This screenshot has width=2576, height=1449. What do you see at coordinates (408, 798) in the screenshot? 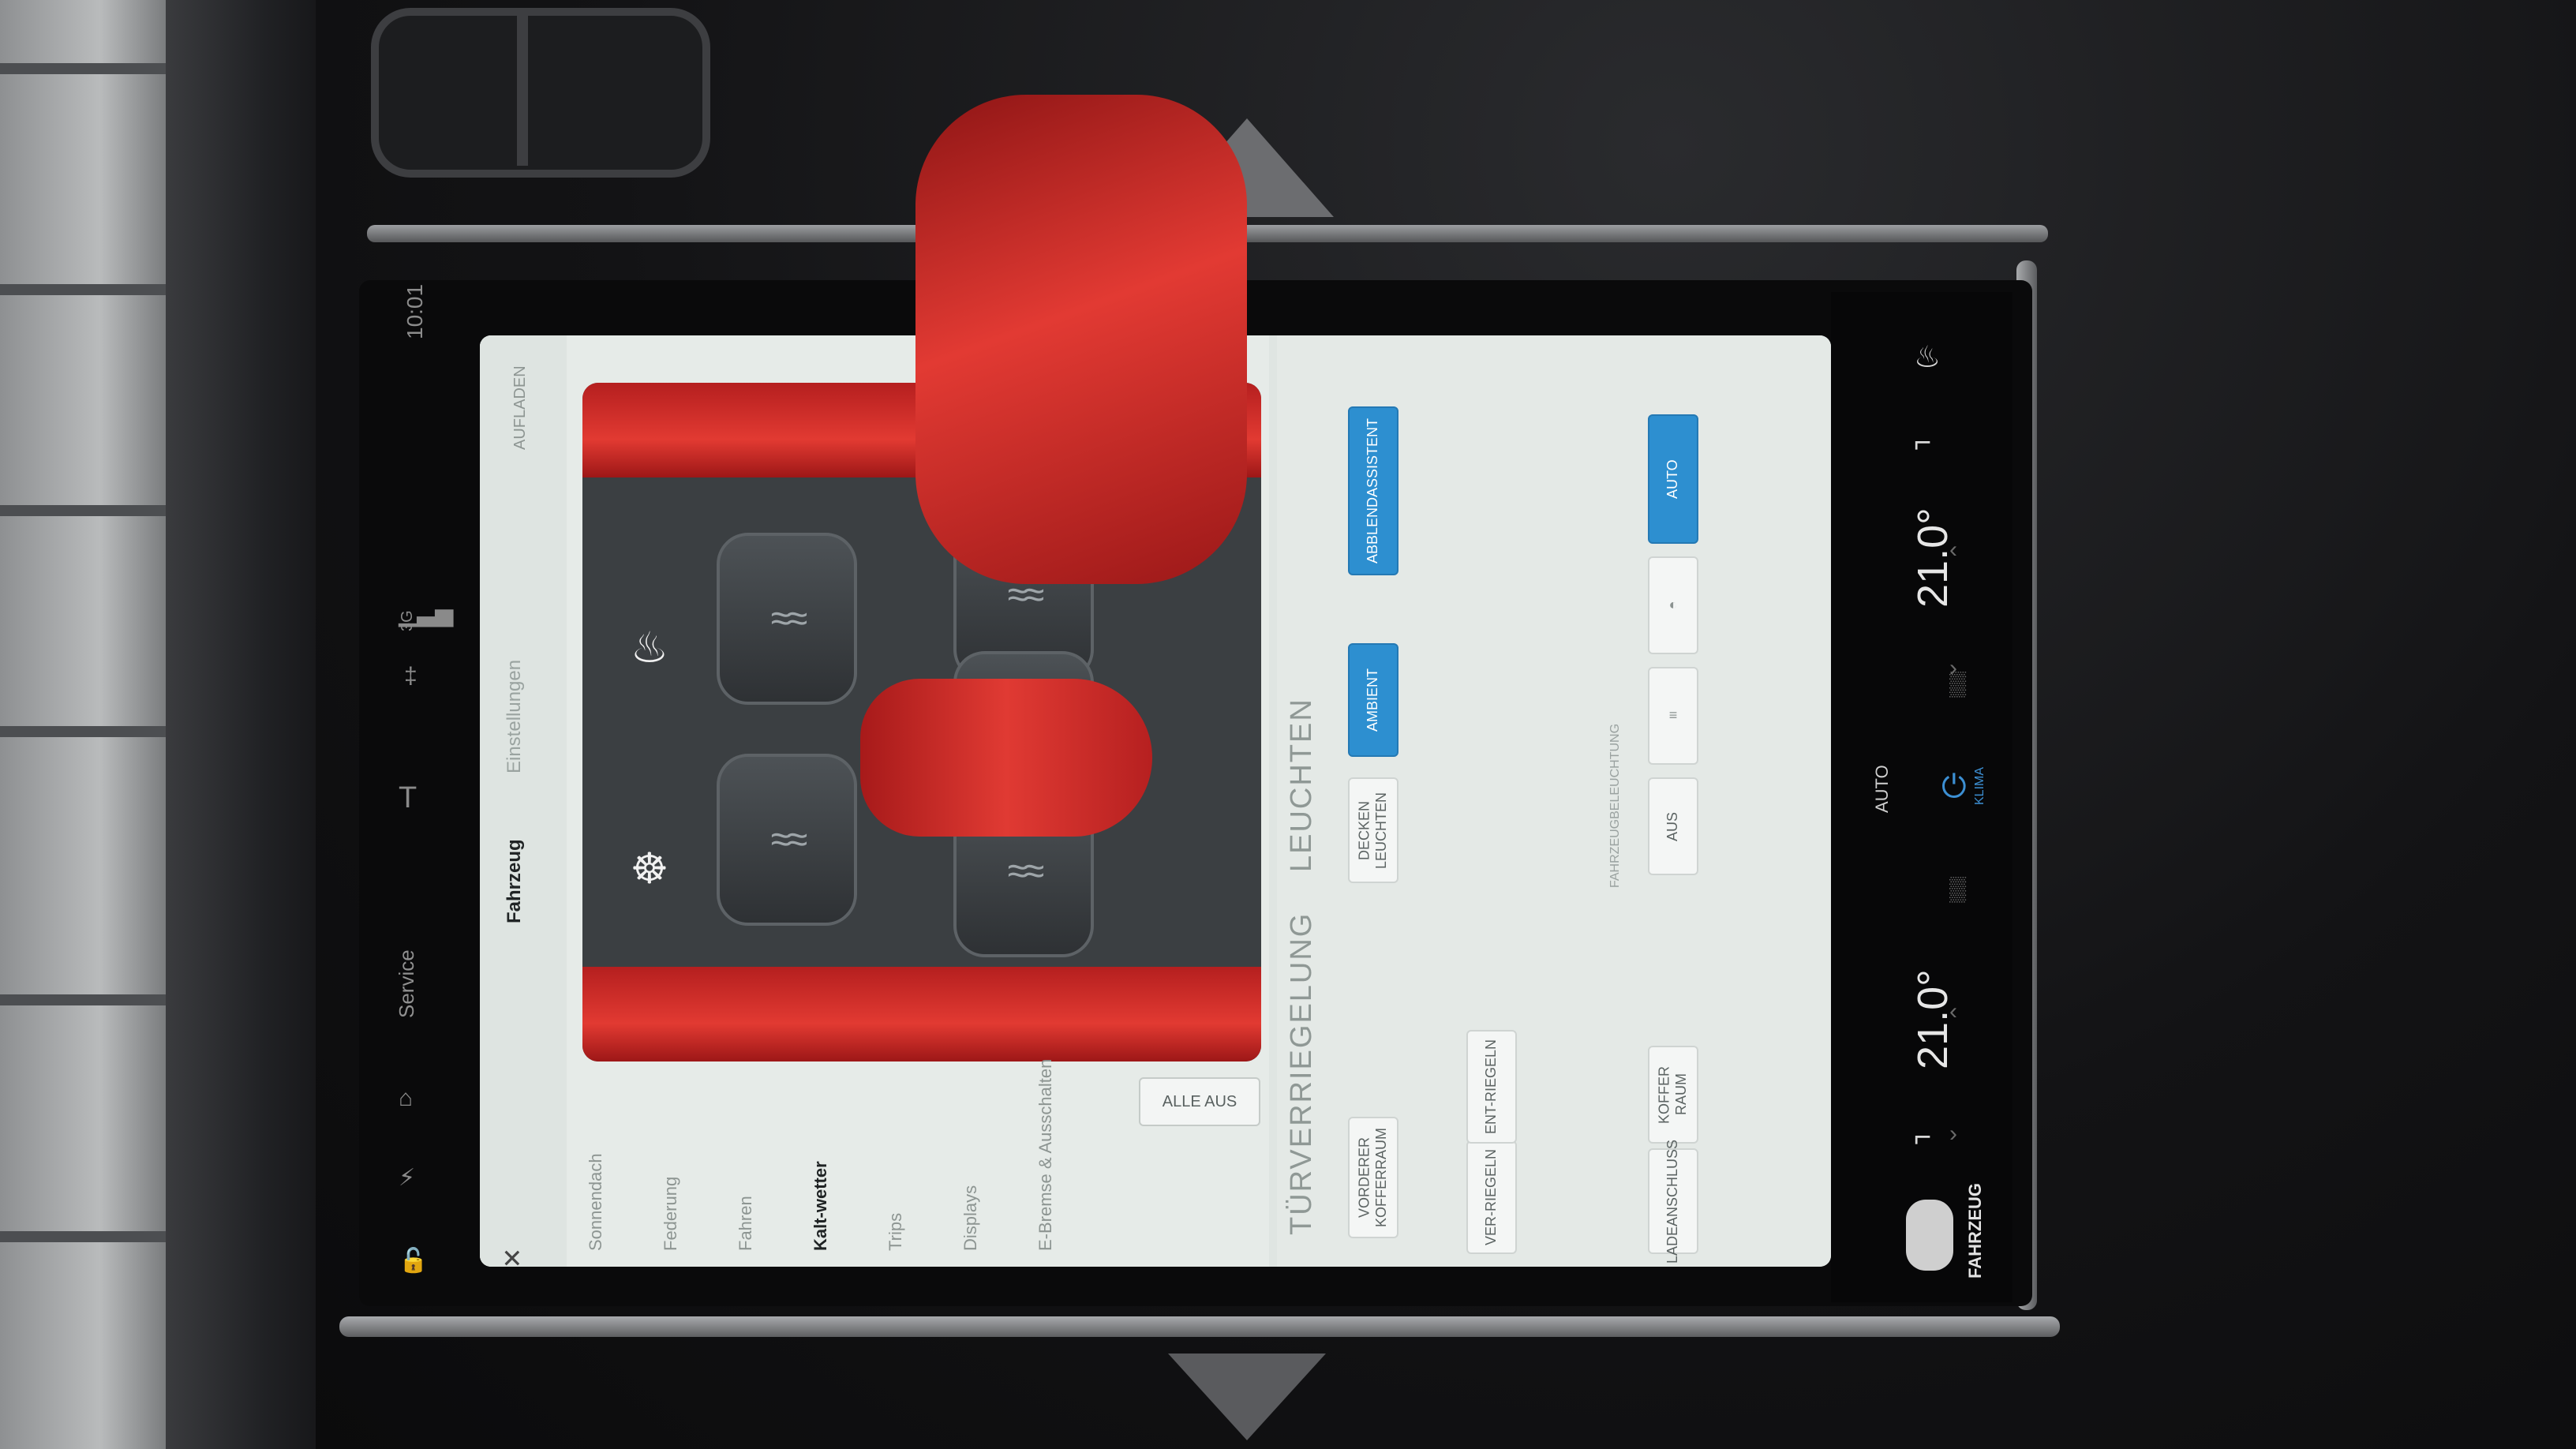
I see `tesla-logo-icon: T` at bounding box center [408, 798].